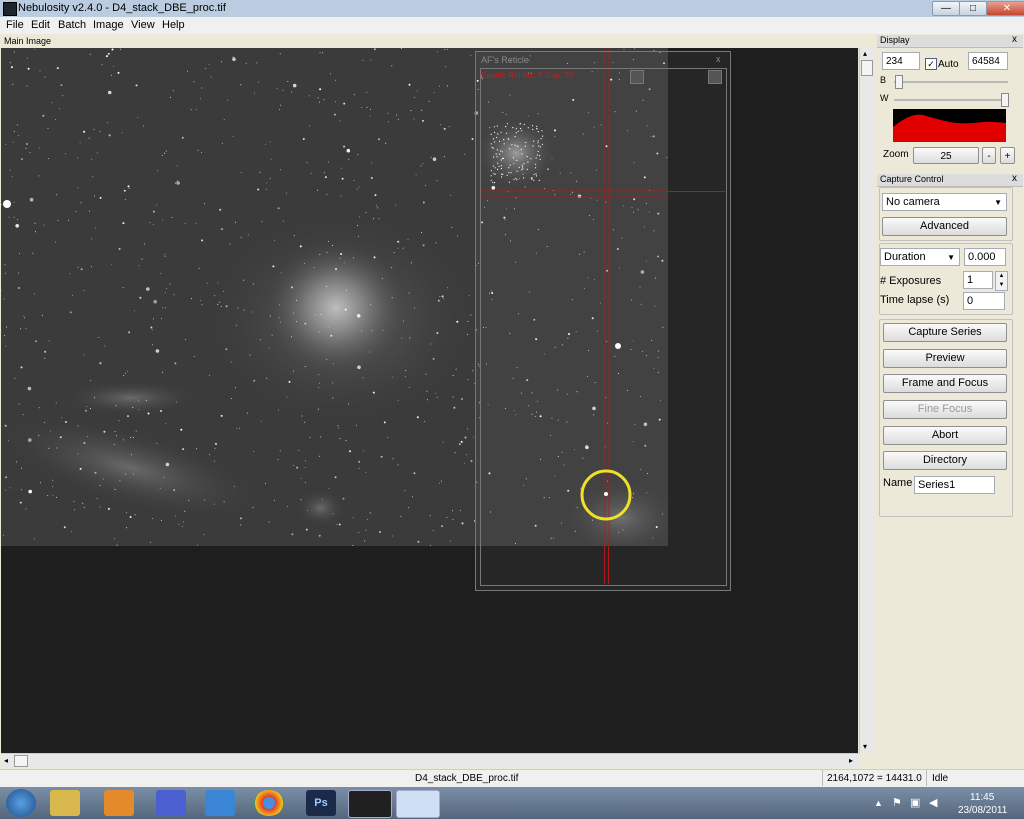  I want to click on volume-icon: ◀, so click(933, 802).